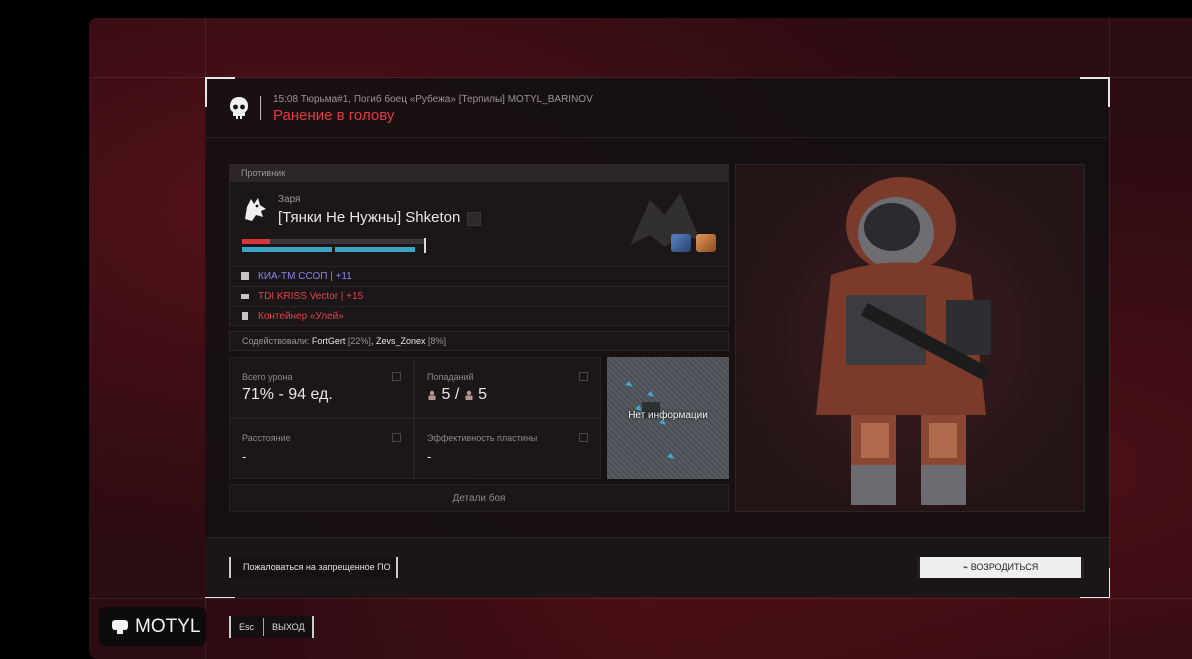 This screenshot has width=1192, height=659. What do you see at coordinates (507, 448) in the screenshot?
I see `plate-efficiency-stat: Эффективность пластины -` at bounding box center [507, 448].